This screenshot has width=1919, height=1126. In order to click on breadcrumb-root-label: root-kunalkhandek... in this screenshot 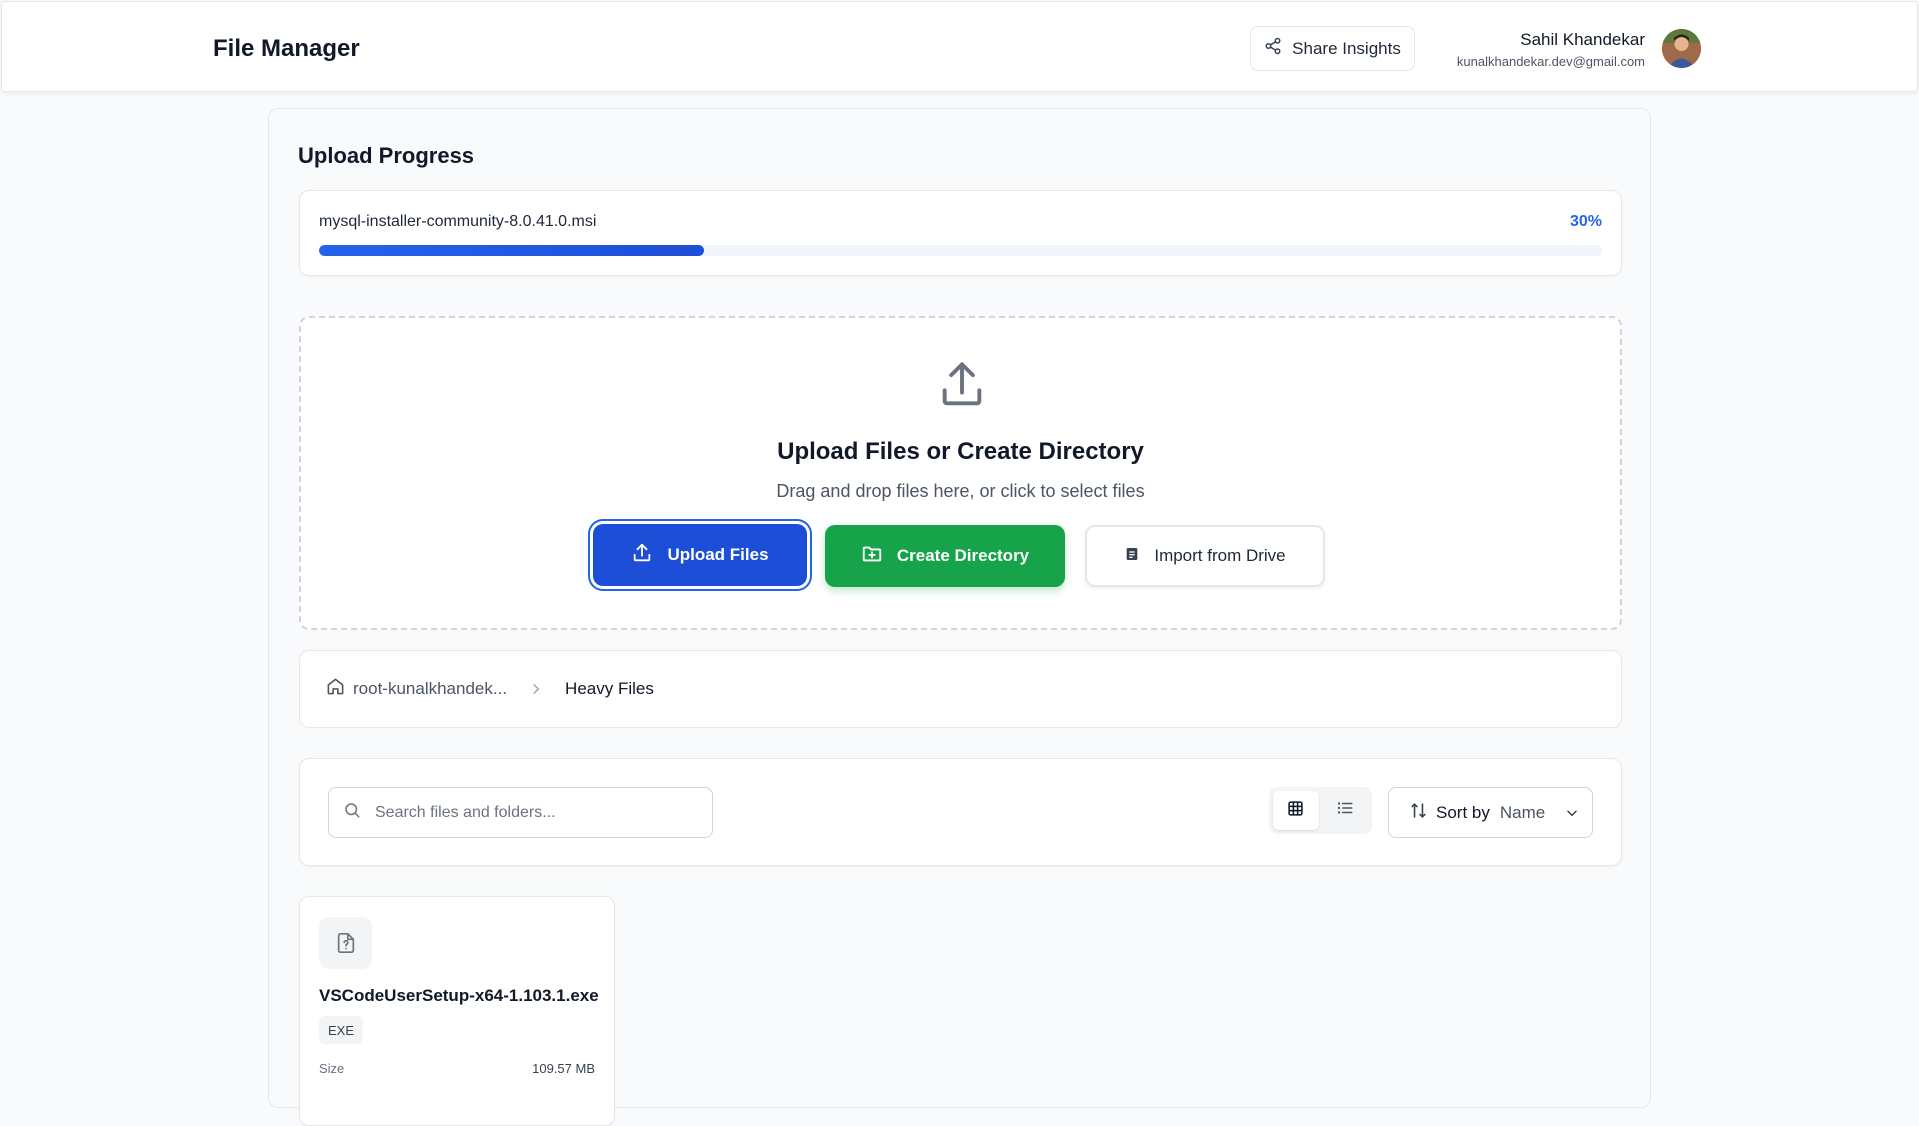, I will do `click(430, 688)`.